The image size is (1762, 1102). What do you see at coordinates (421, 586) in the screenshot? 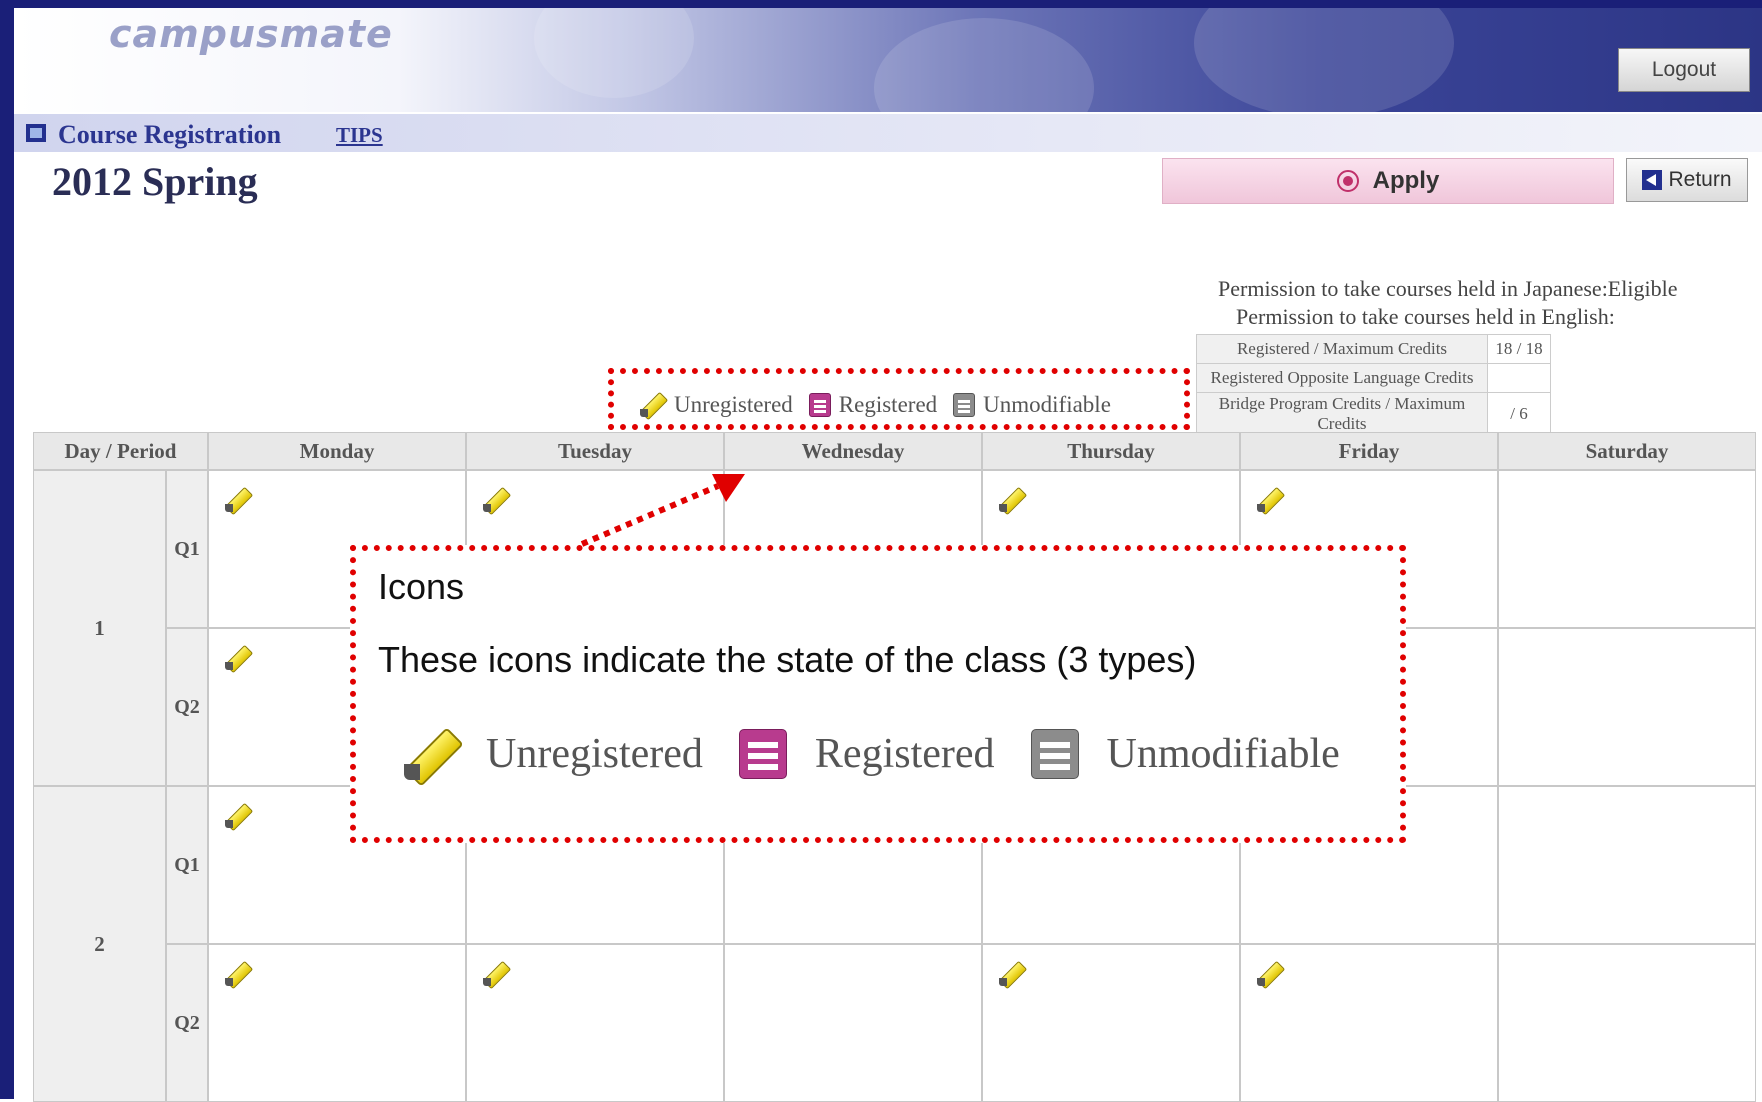
I see `callout-title: Icons` at bounding box center [421, 586].